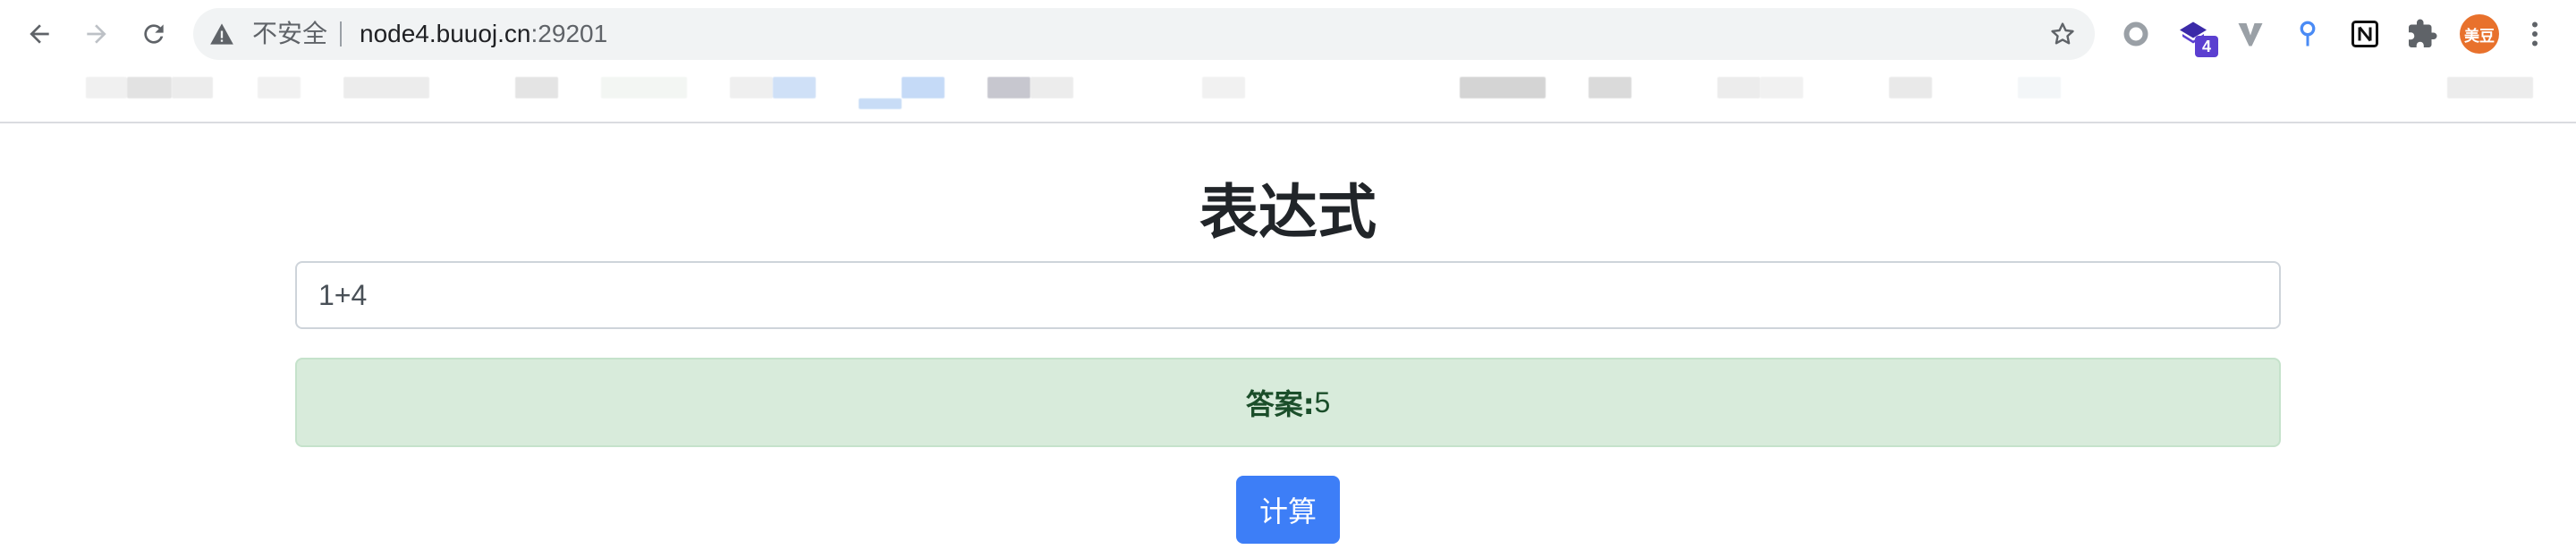 The image size is (2576, 558). Describe the element at coordinates (1288, 212) in the screenshot. I see `page-title: 表达式` at that location.